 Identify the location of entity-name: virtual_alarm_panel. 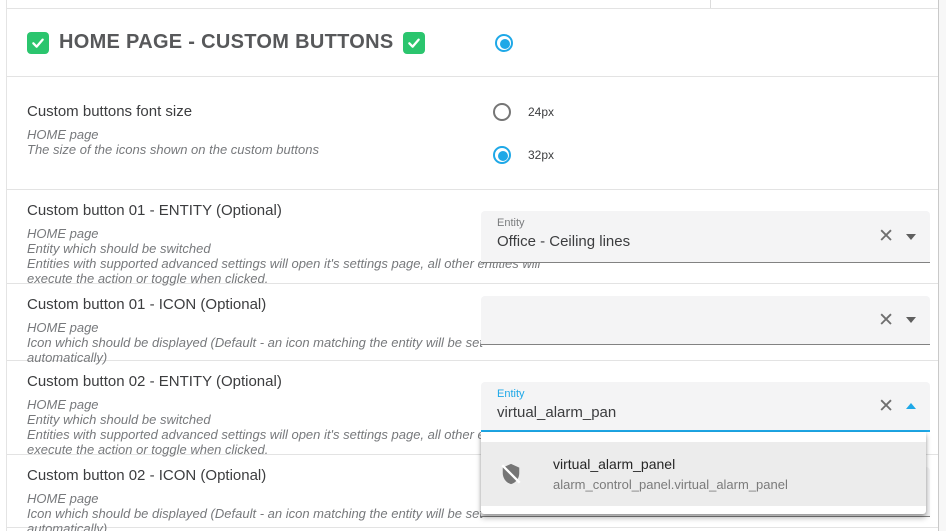
(614, 464).